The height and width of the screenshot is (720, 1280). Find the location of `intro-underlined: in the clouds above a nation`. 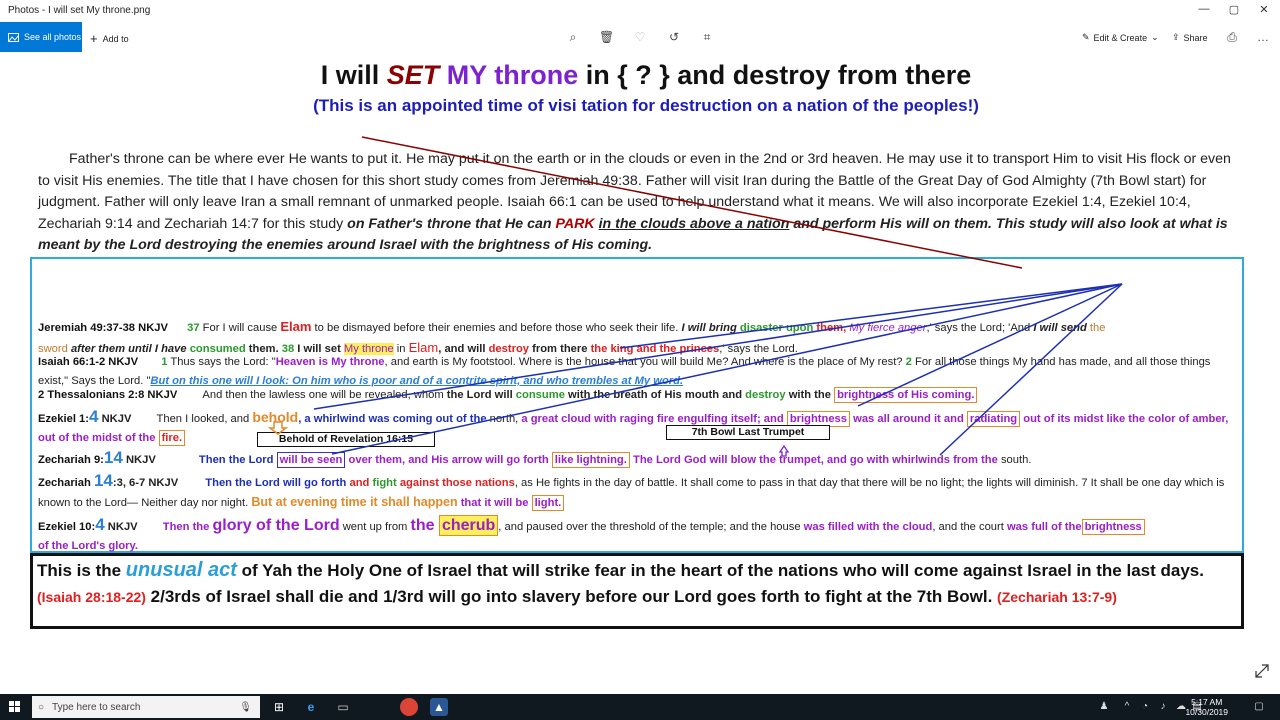

intro-underlined: in the clouds above a nation is located at coordinates (694, 223).